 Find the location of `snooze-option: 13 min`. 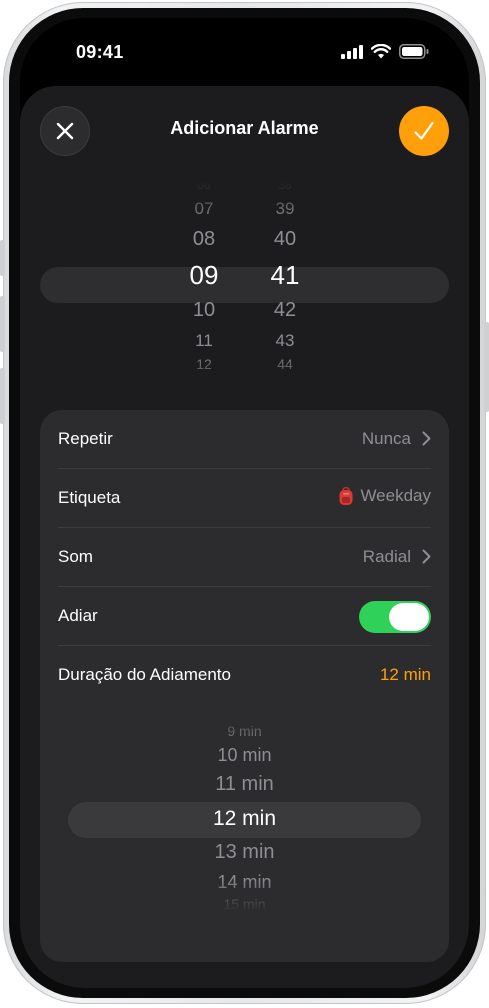

snooze-option: 13 min is located at coordinates (244, 852).